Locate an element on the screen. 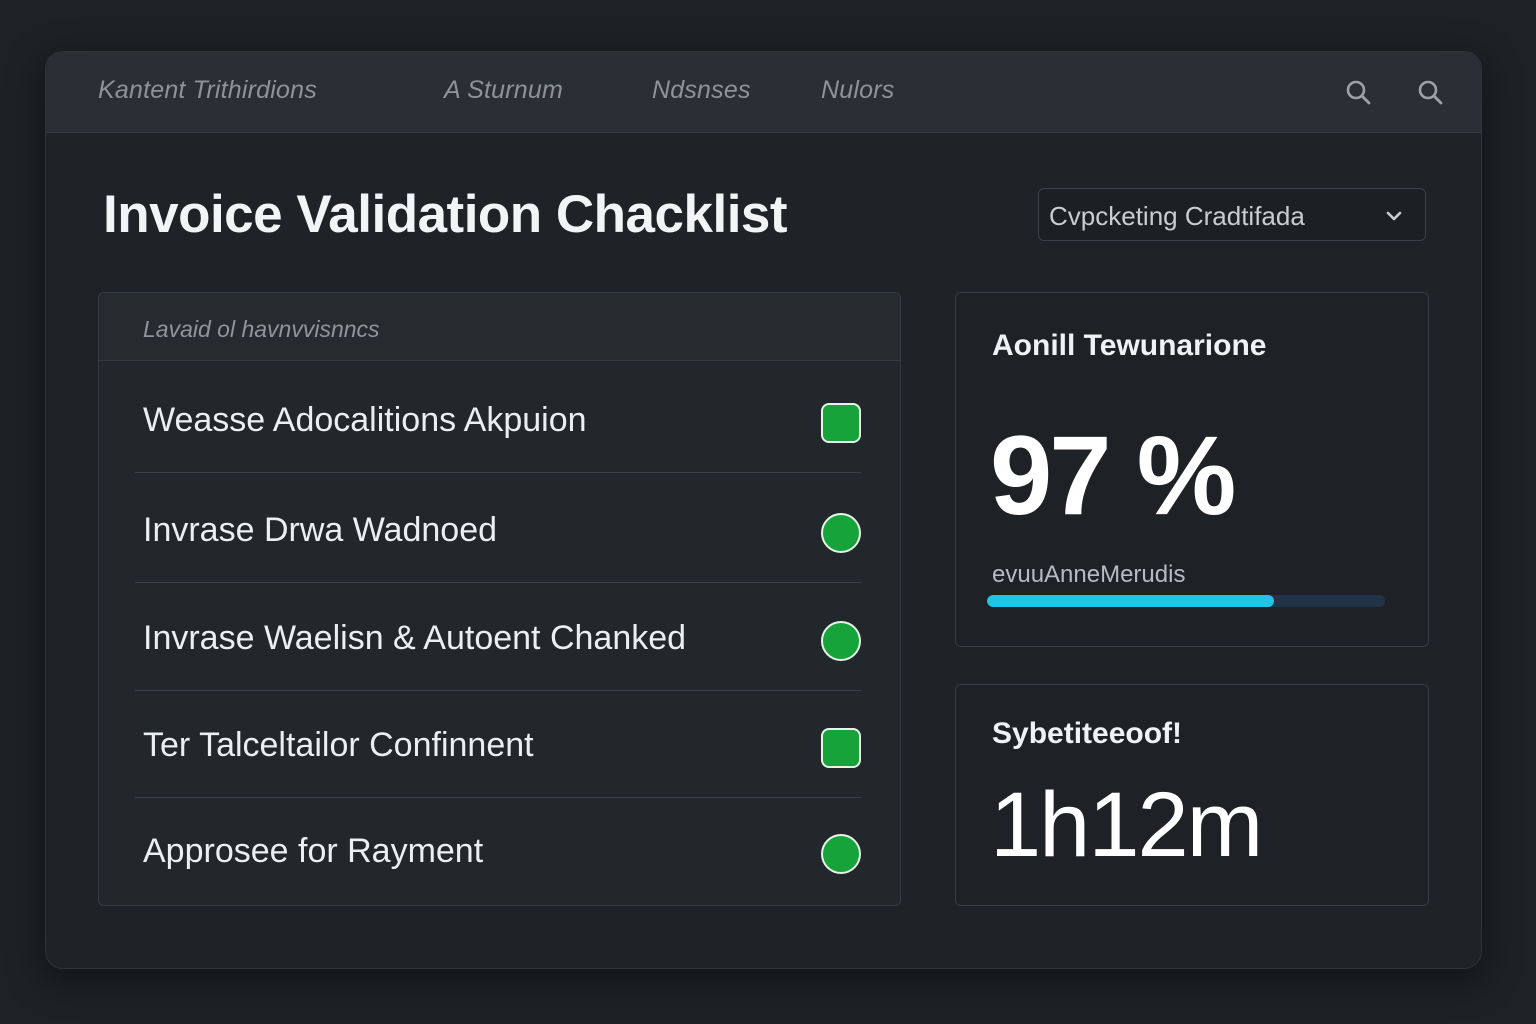 The height and width of the screenshot is (1024, 1536). page-title: Invoice Validation Chacklist is located at coordinates (445, 214).